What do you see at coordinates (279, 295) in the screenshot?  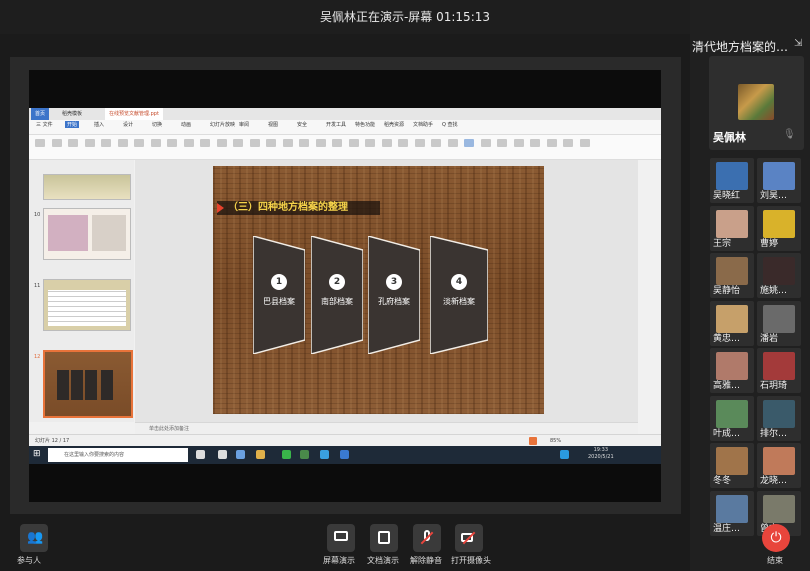 I see `archive-card: 1 巴县档案` at bounding box center [279, 295].